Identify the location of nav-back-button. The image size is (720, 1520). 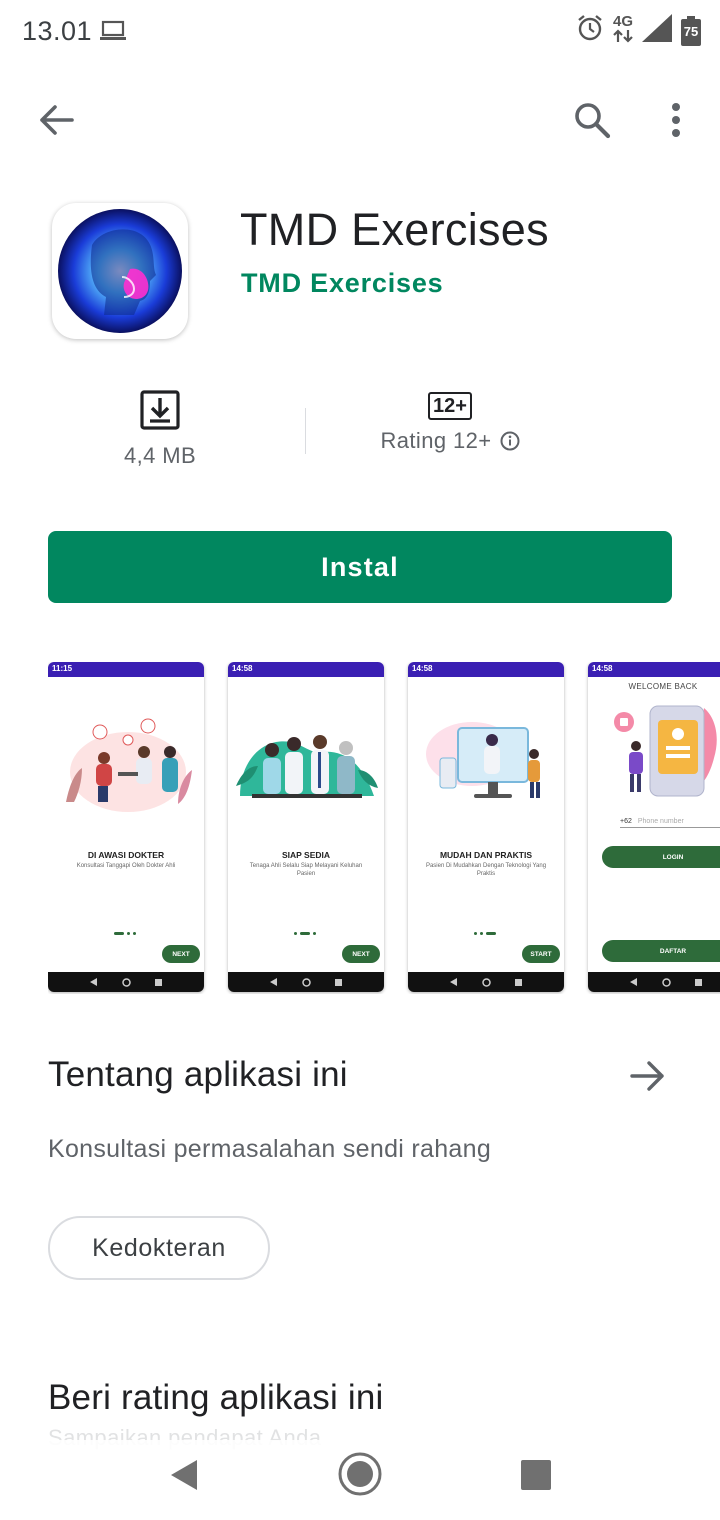
(184, 1475).